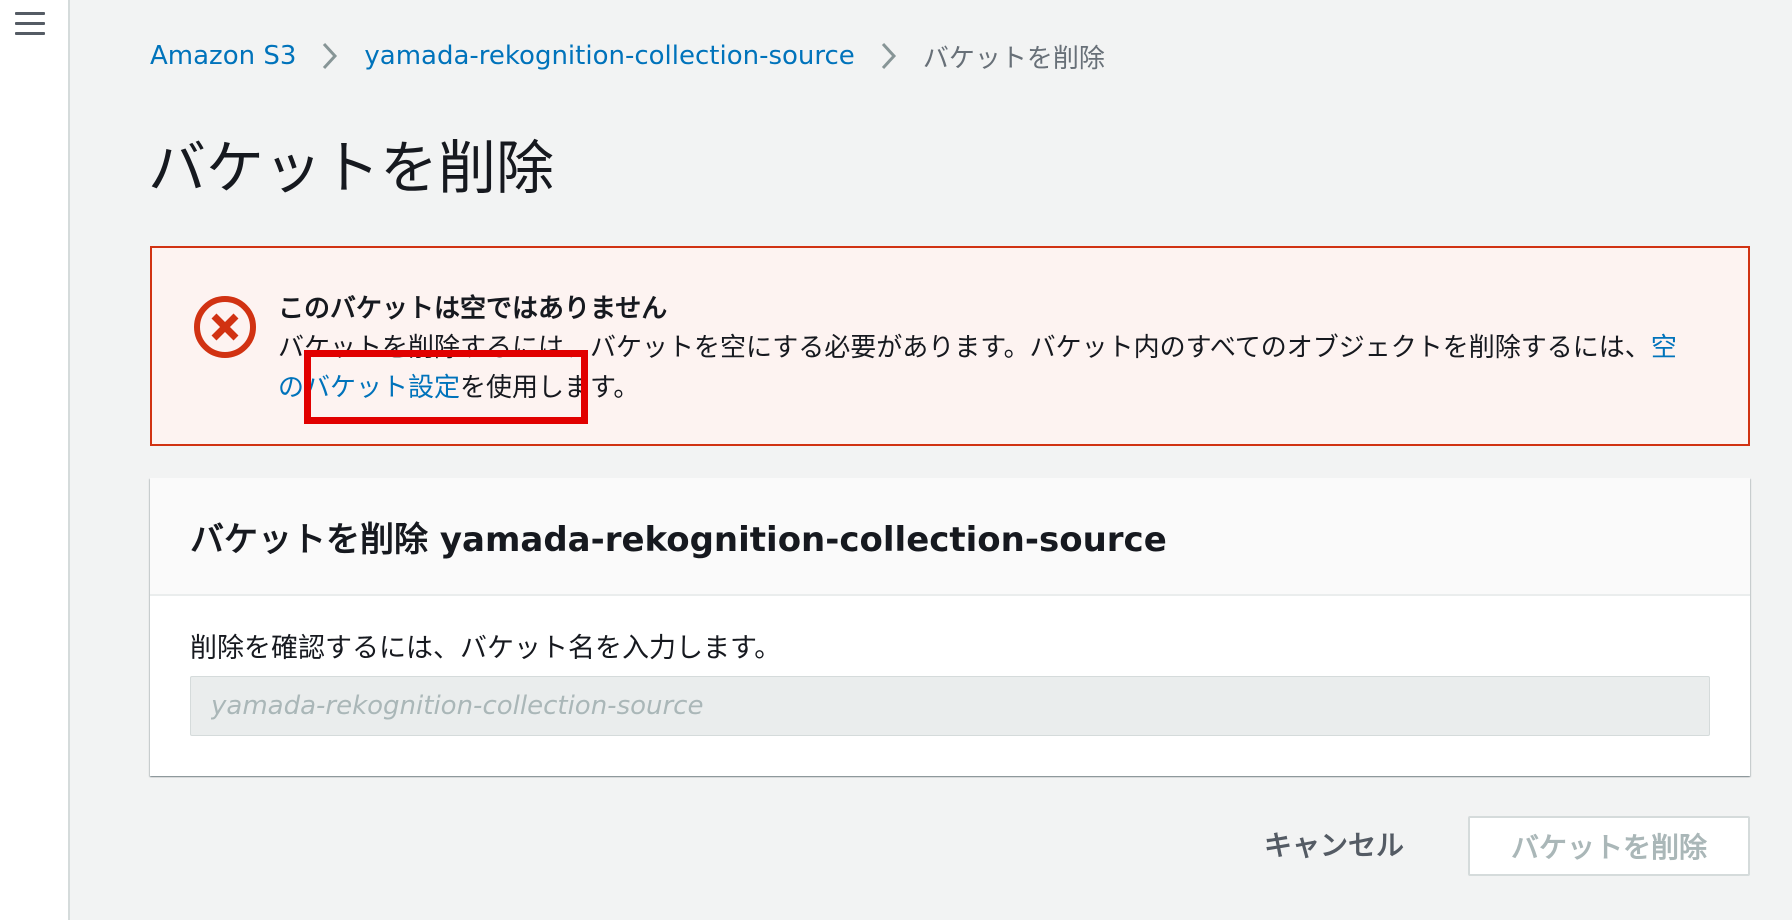 The image size is (1792, 920). I want to click on menu-icon, so click(30, 26).